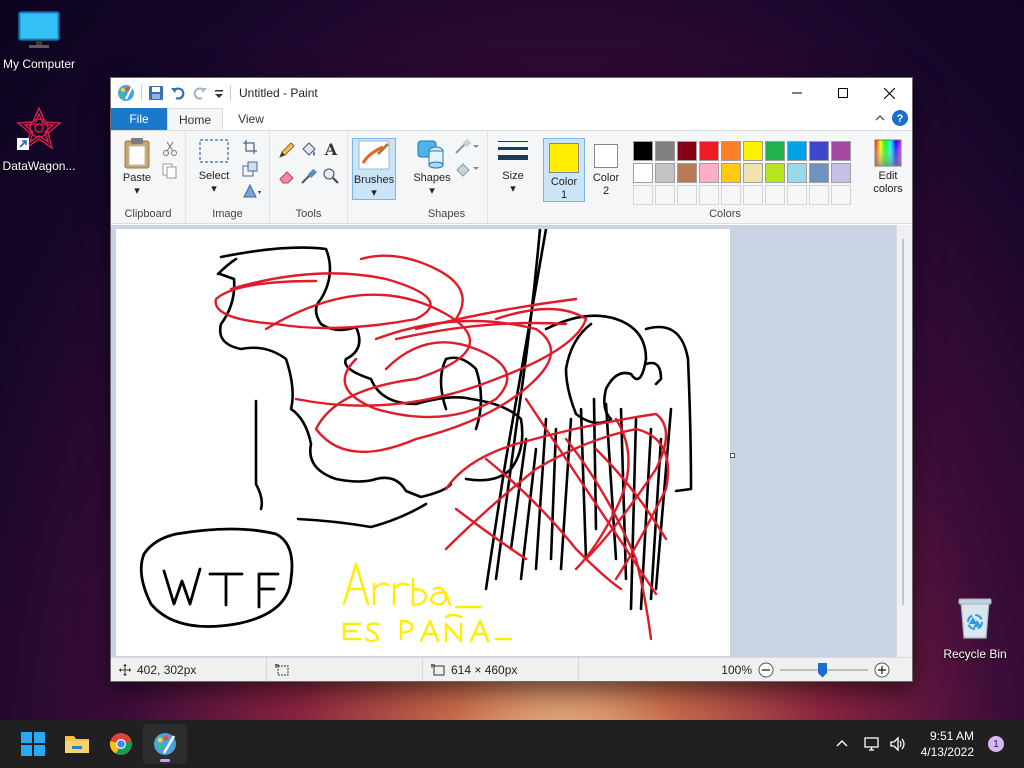 This screenshot has height=768, width=1024. Describe the element at coordinates (513, 166) in the screenshot. I see `size-button: Size ▾` at that location.